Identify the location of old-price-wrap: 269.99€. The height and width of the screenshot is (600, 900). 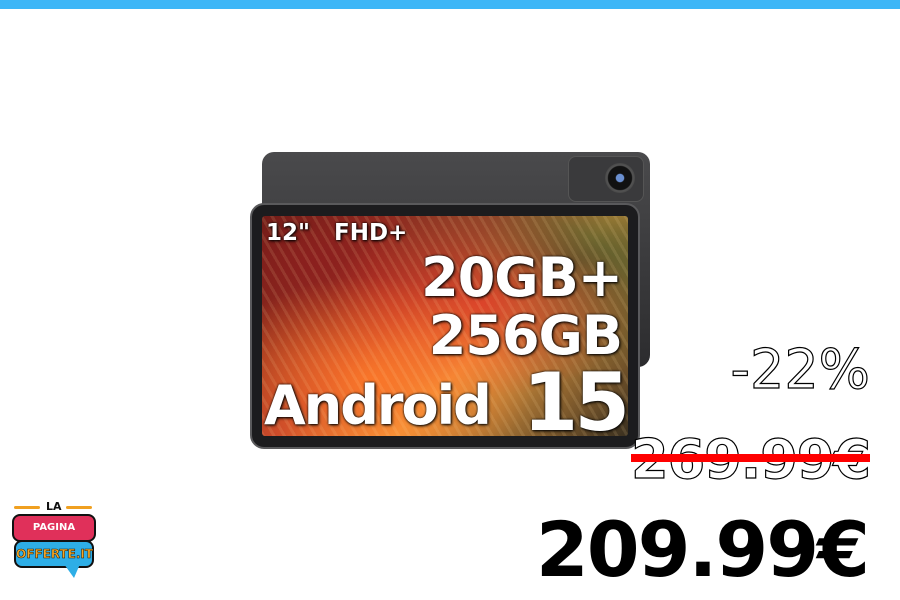
(750, 459).